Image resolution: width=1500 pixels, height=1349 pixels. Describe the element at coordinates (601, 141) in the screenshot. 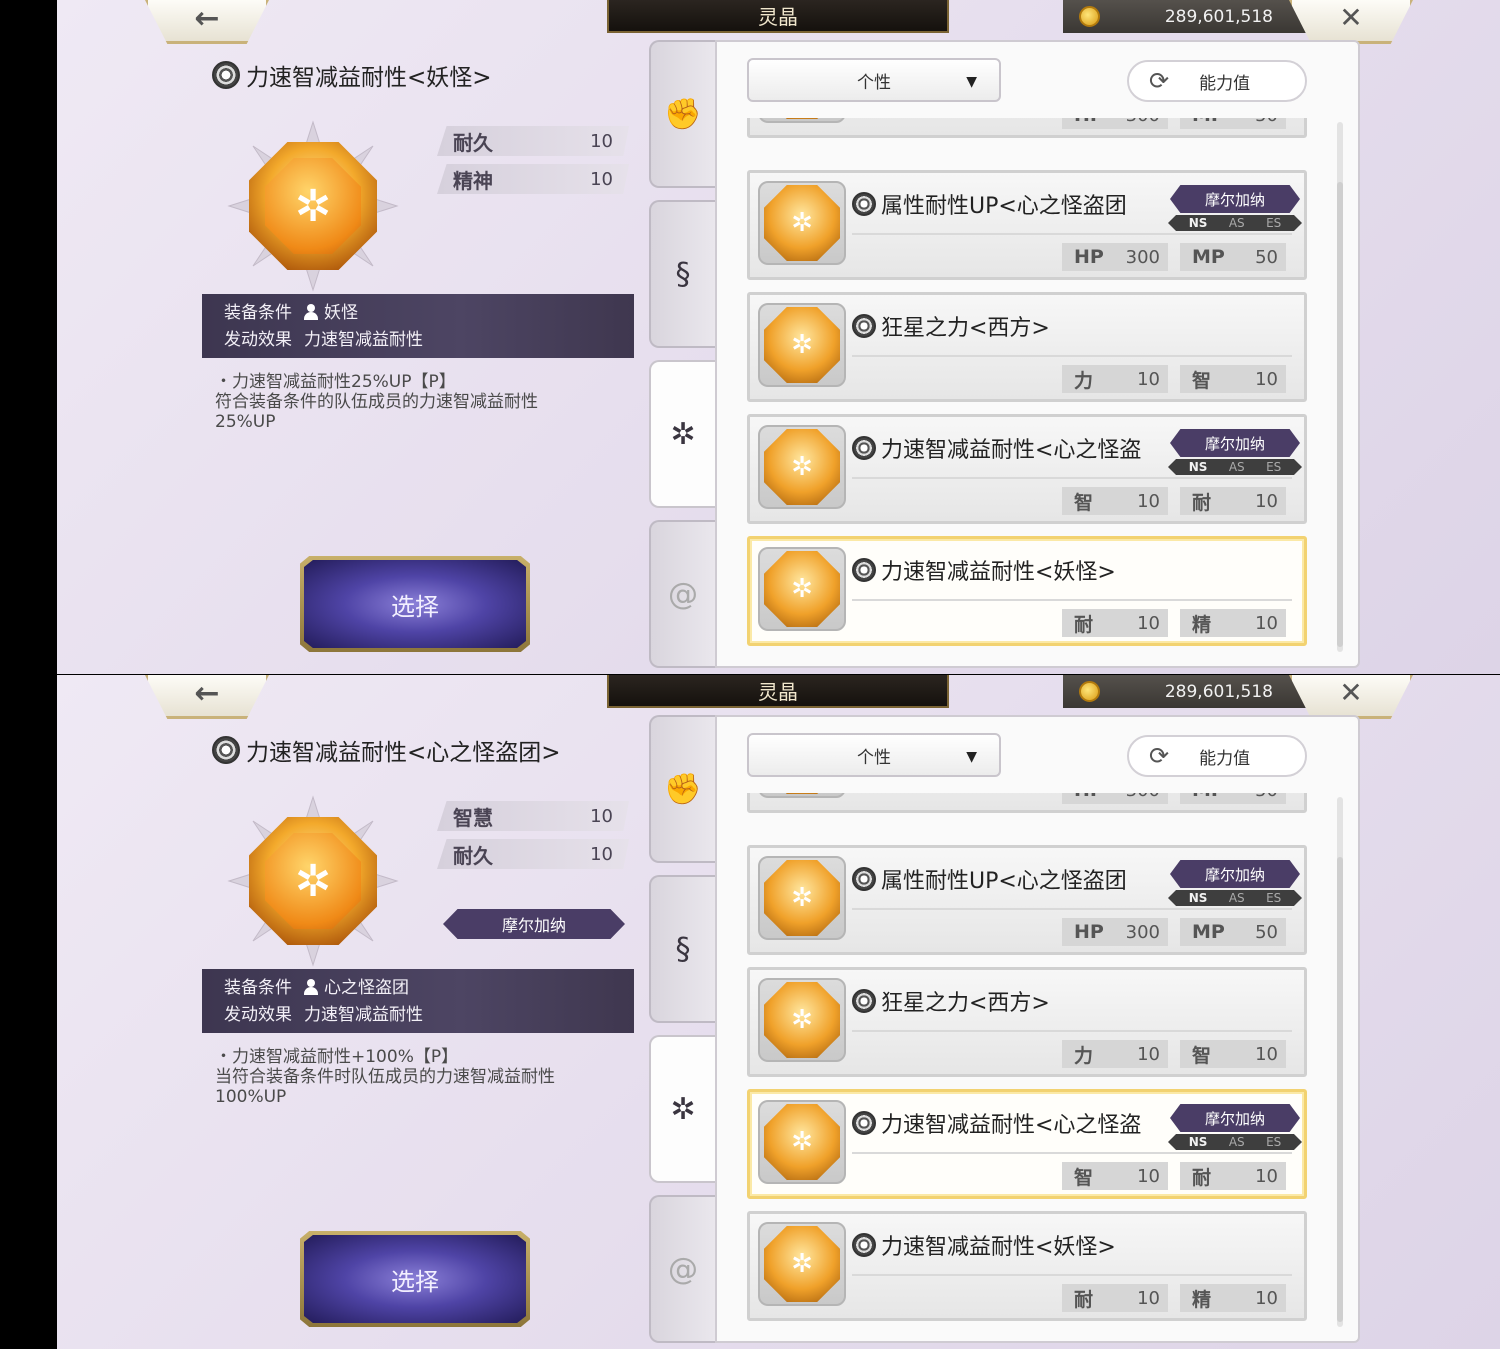

I see `stat-value: 10` at that location.